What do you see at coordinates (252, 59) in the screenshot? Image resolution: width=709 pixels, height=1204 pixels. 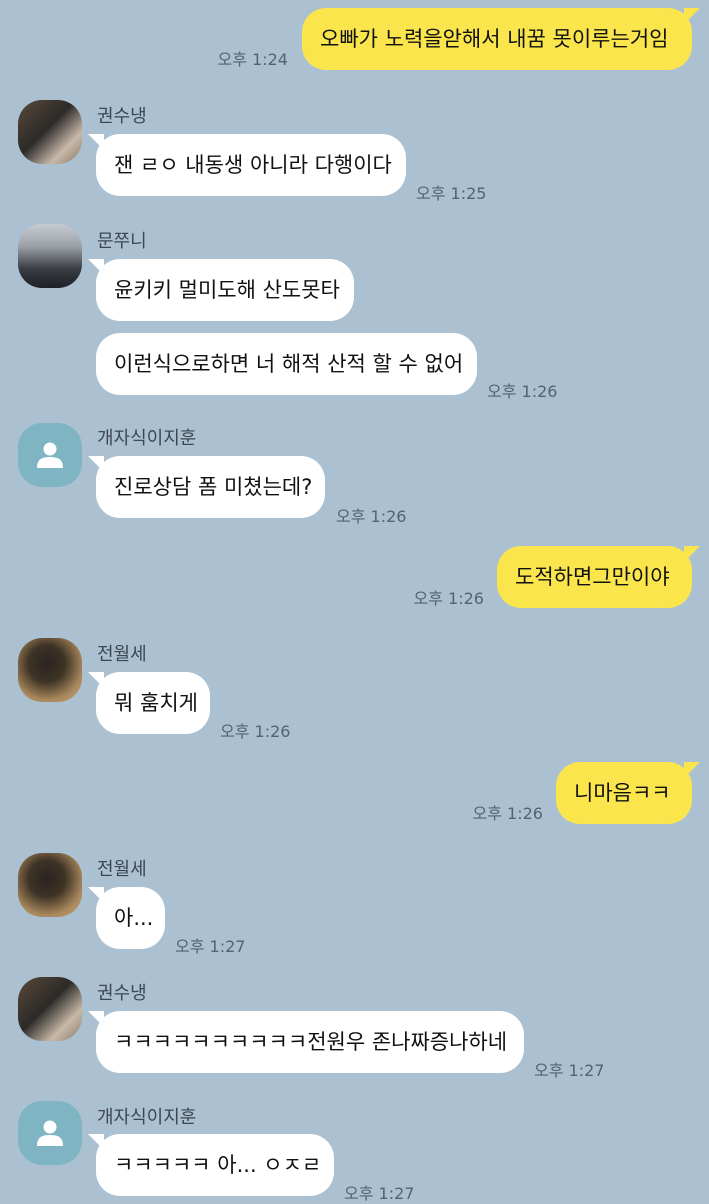 I see `message-time: 오후 1:24` at bounding box center [252, 59].